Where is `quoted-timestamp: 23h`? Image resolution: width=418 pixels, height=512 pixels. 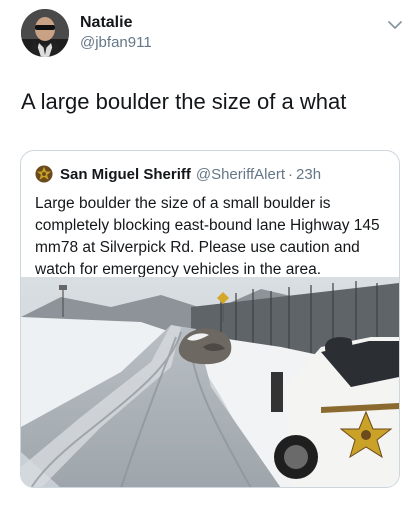
quoted-timestamp: 23h is located at coordinates (308, 174).